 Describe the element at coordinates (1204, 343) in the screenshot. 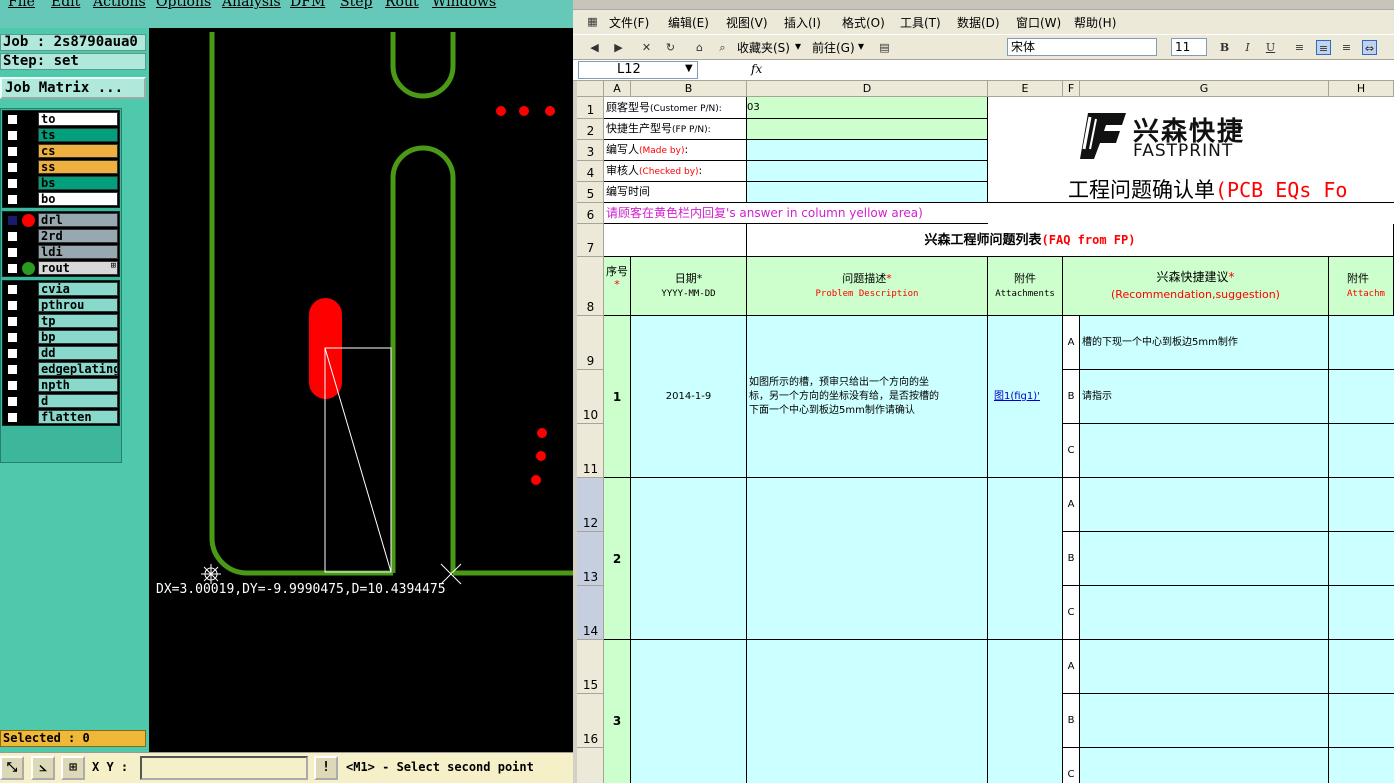

I see `option-text: 槽的下现一个中心到板边5mm制作` at that location.